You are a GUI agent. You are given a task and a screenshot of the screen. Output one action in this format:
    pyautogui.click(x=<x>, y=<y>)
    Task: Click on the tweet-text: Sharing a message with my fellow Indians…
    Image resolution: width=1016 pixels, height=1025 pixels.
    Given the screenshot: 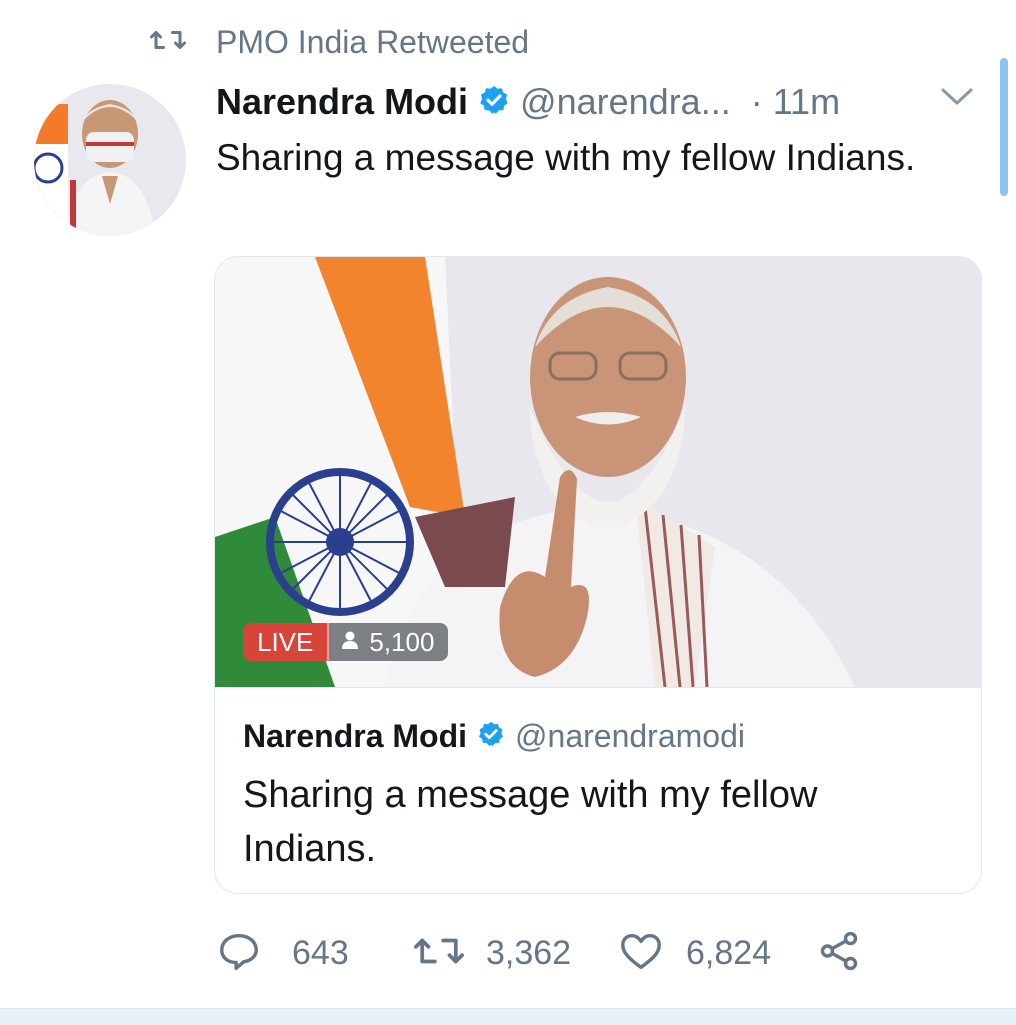 What is the action you would take?
    pyautogui.click(x=566, y=157)
    